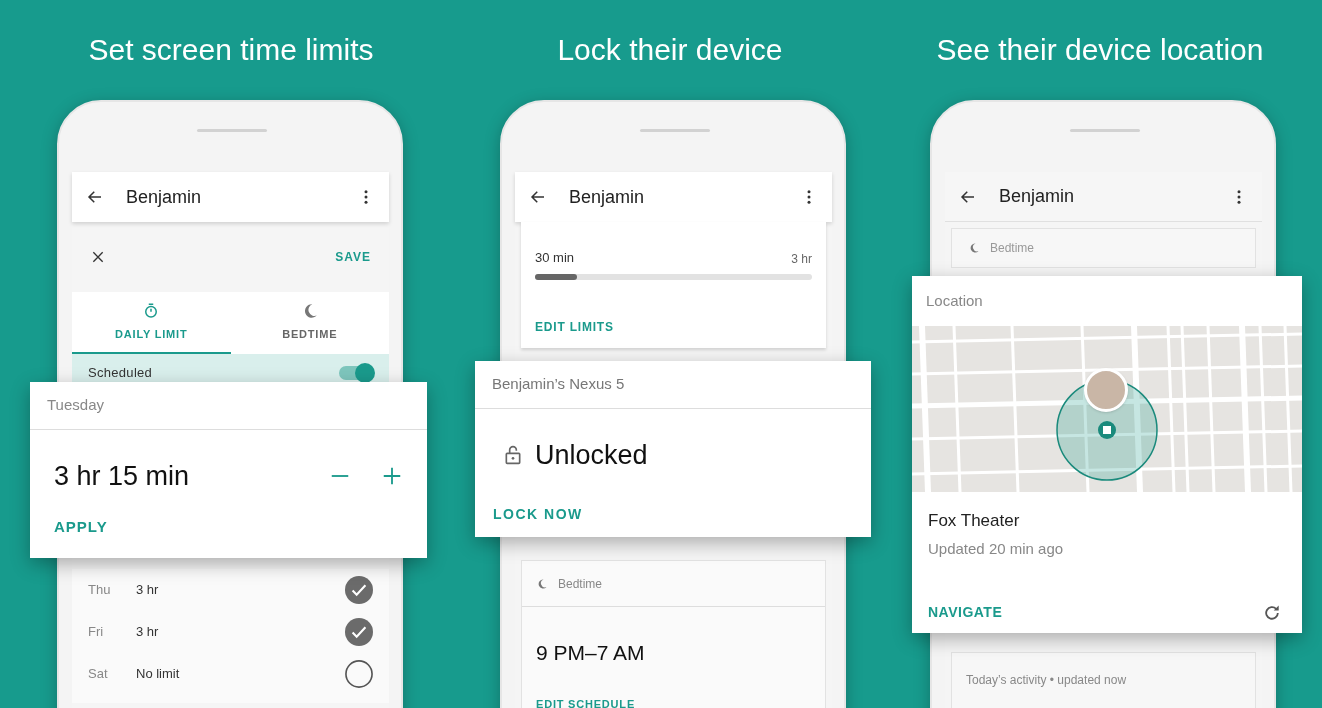 The image size is (1322, 708). Describe the element at coordinates (555, 258) in the screenshot. I see `usage-time: 30 min` at that location.